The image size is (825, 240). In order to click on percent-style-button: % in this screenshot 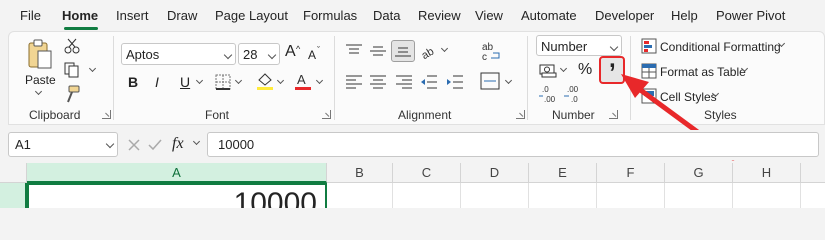, I will do `click(585, 70)`.